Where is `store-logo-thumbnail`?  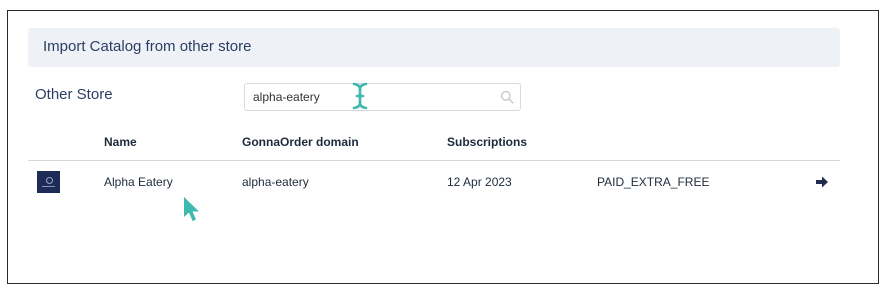 store-logo-thumbnail is located at coordinates (48, 182).